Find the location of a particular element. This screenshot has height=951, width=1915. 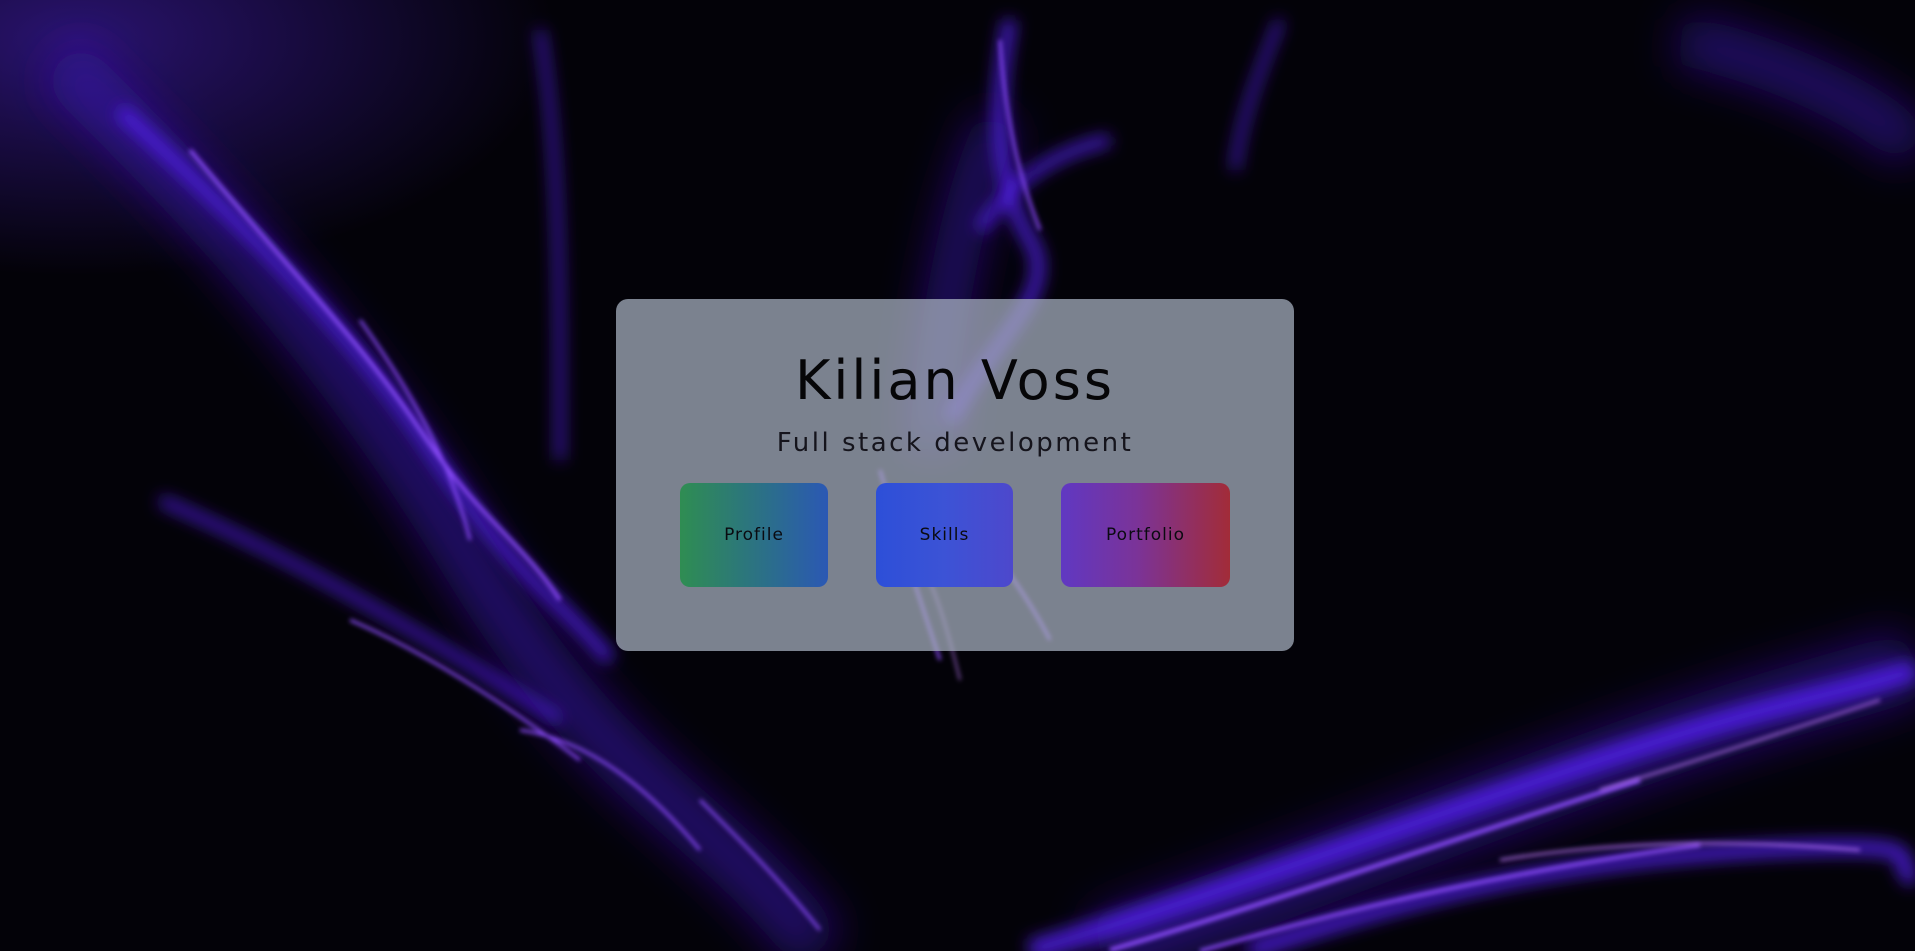

portfolio-button: Portfolio is located at coordinates (1145, 535).